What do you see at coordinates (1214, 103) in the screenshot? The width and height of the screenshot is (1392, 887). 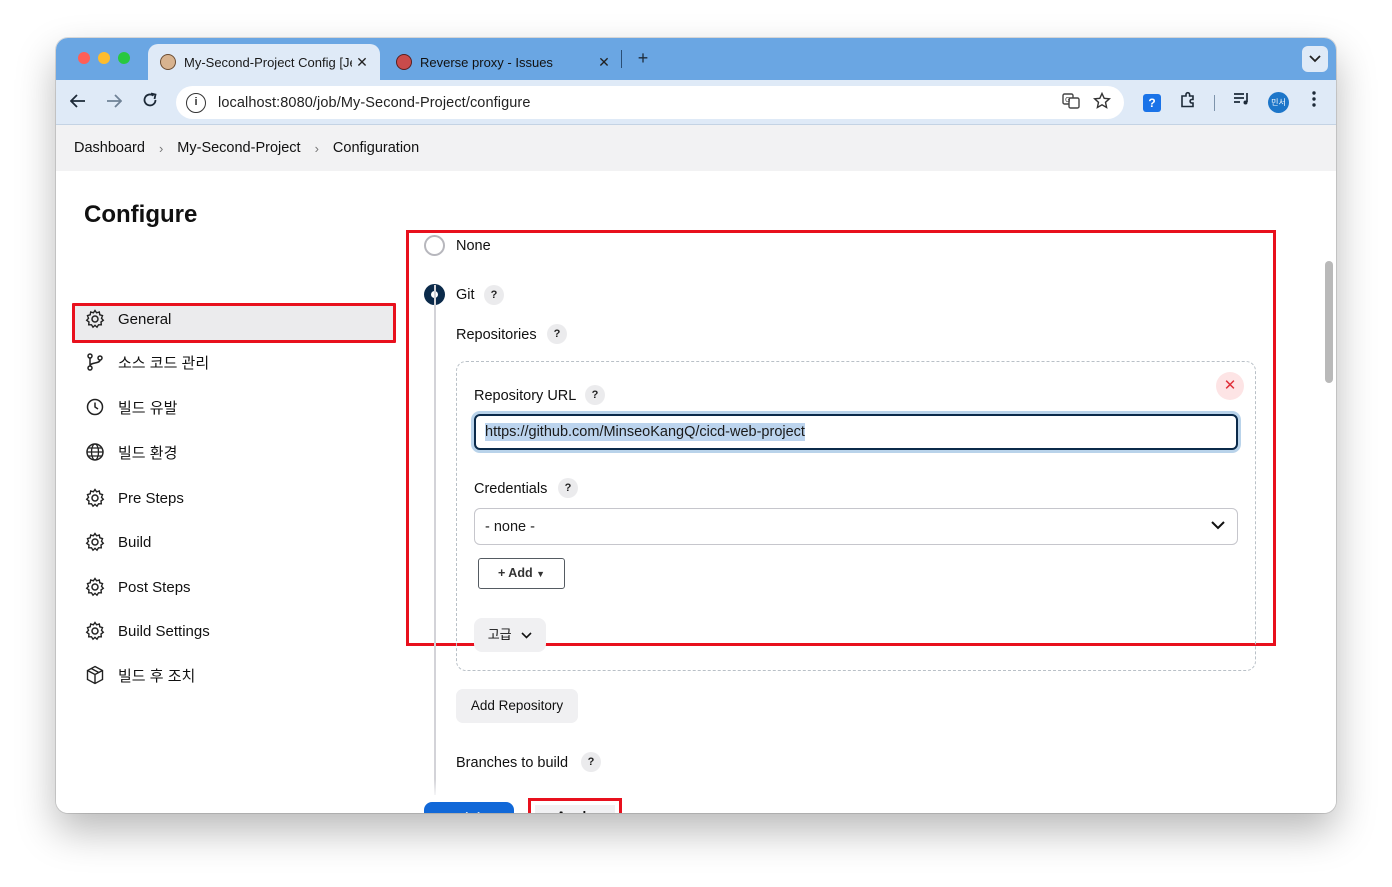 I see `toolbar-separator` at bounding box center [1214, 103].